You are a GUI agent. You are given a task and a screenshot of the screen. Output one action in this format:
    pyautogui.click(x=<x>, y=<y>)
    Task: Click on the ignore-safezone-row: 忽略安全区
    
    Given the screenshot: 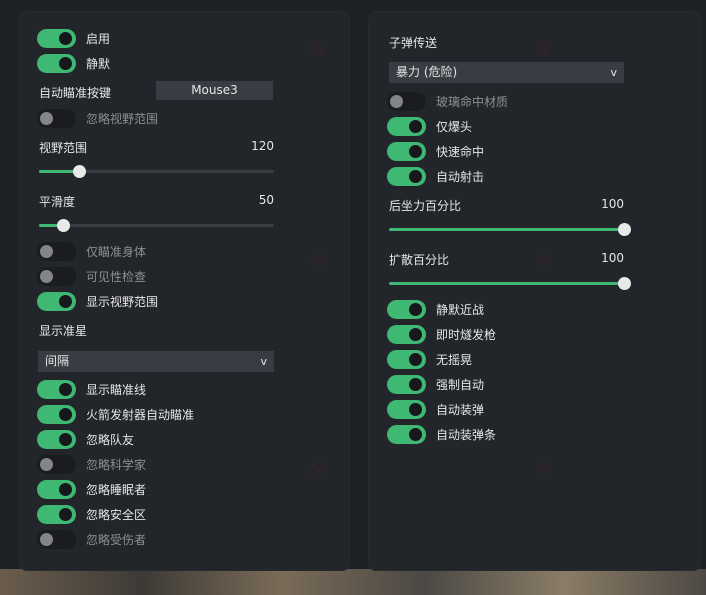 What is the action you would take?
    pyautogui.click(x=91, y=514)
    